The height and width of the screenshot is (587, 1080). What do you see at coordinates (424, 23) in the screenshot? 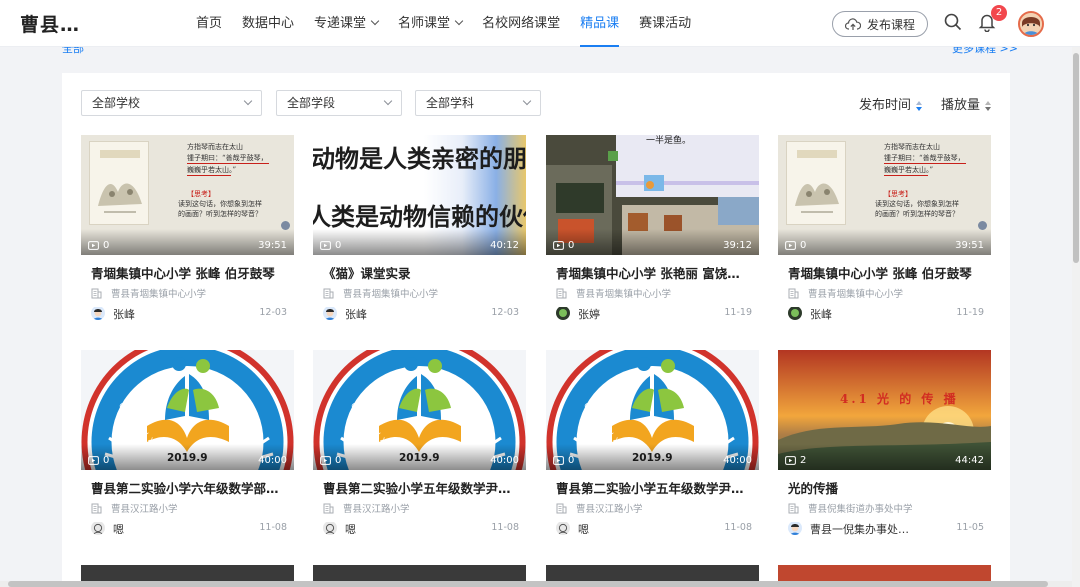
I see `nav-item-label: 名师课堂` at bounding box center [424, 23].